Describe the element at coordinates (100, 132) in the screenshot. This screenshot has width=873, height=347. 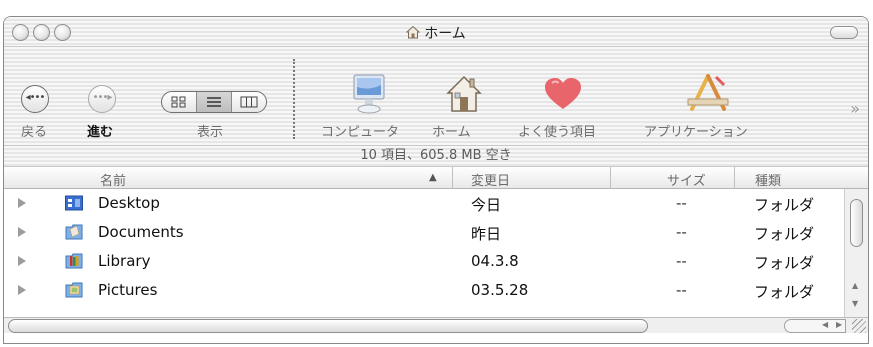
I see `forward-label: 進む` at that location.